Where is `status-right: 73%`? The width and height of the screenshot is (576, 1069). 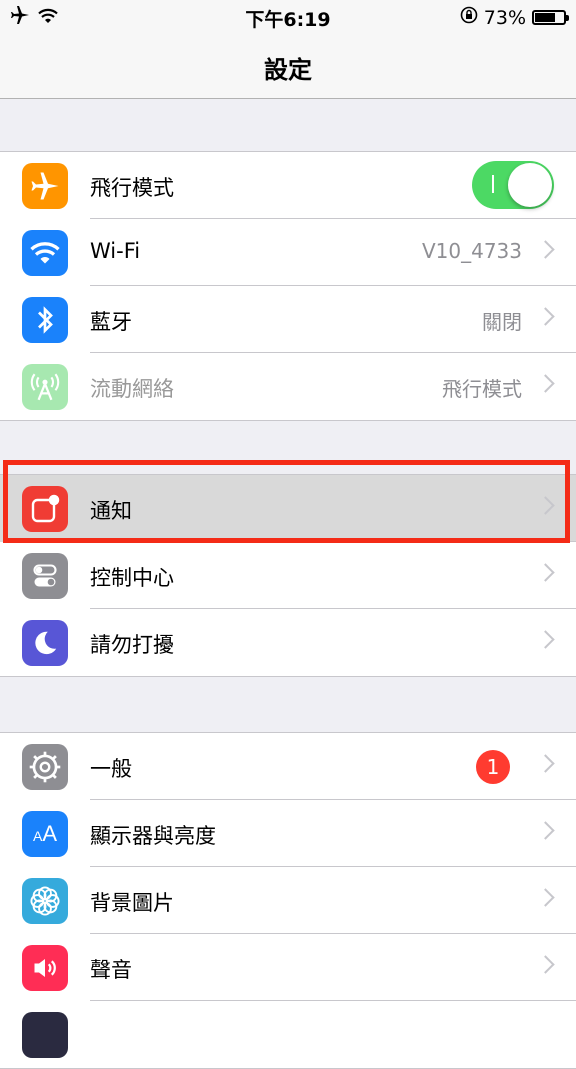
status-right: 73% is located at coordinates (514, 17).